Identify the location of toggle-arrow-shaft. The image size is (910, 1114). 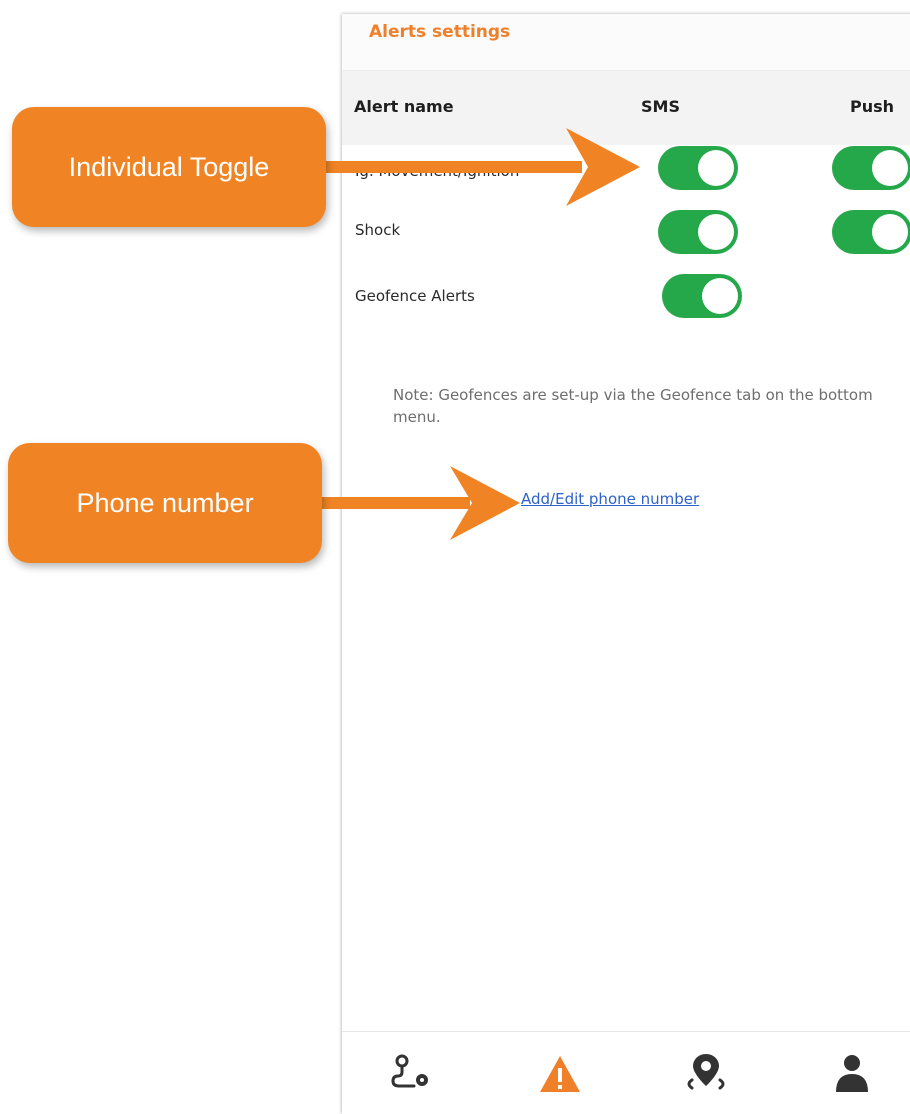
(451, 167).